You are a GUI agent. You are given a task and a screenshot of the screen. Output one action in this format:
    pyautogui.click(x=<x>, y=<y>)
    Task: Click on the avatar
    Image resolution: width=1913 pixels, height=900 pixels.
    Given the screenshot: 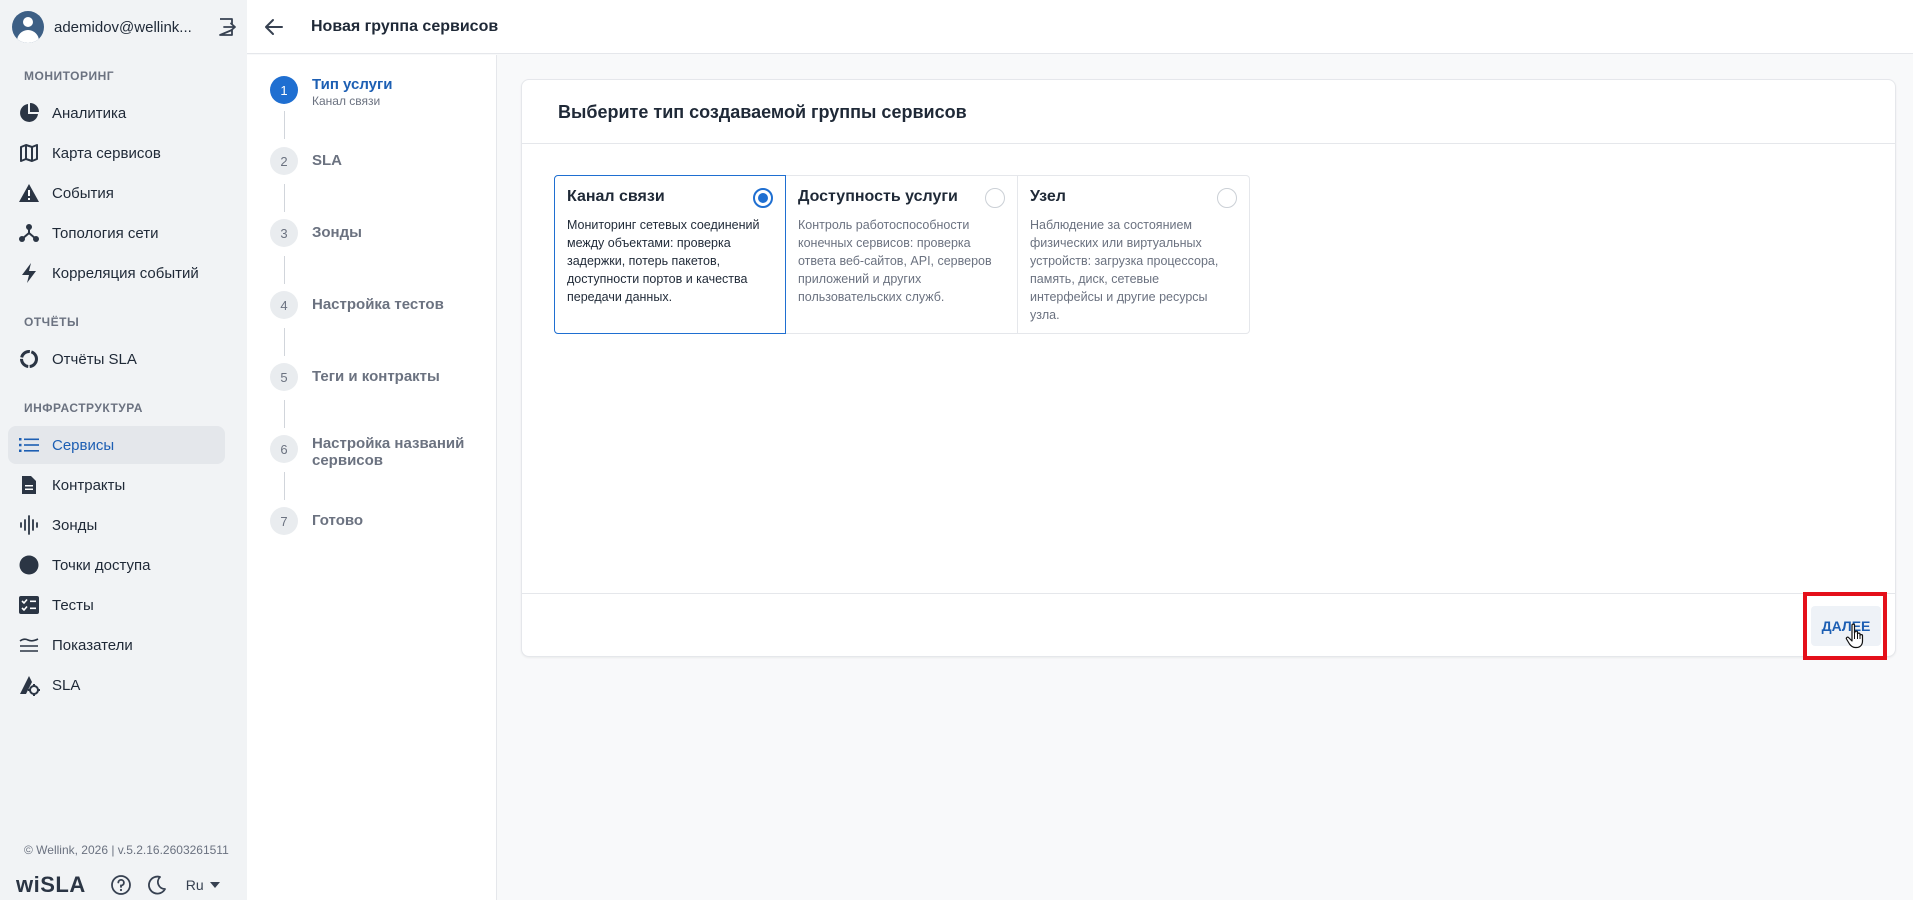 What is the action you would take?
    pyautogui.click(x=28, y=27)
    